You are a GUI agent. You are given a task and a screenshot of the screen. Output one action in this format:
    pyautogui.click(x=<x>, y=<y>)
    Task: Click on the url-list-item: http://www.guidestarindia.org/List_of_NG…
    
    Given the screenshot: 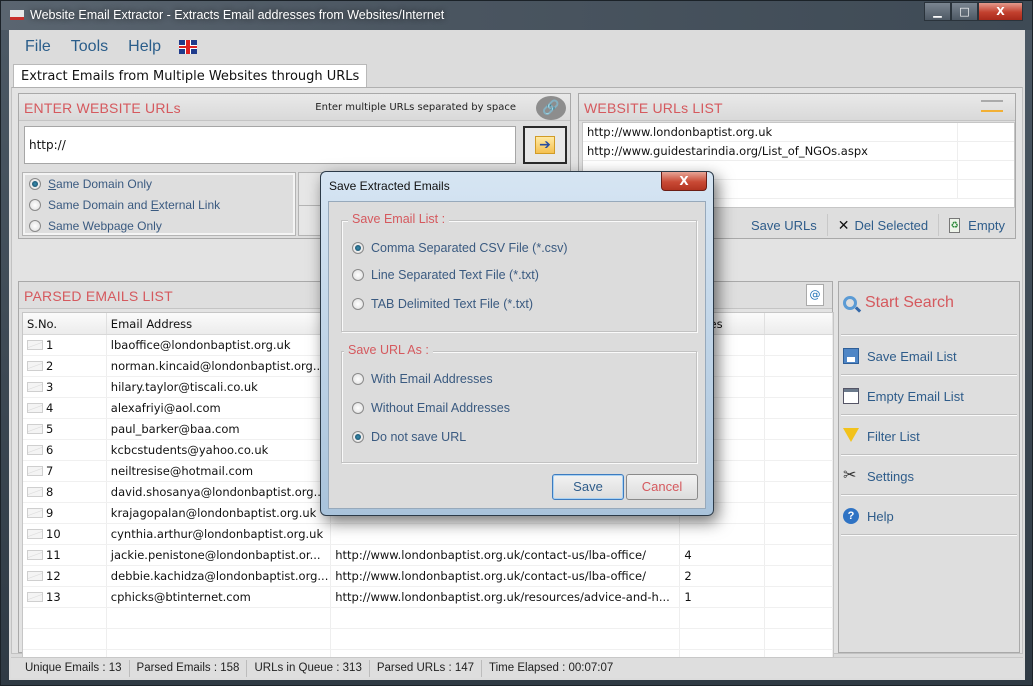 What is the action you would take?
    pyautogui.click(x=798, y=151)
    